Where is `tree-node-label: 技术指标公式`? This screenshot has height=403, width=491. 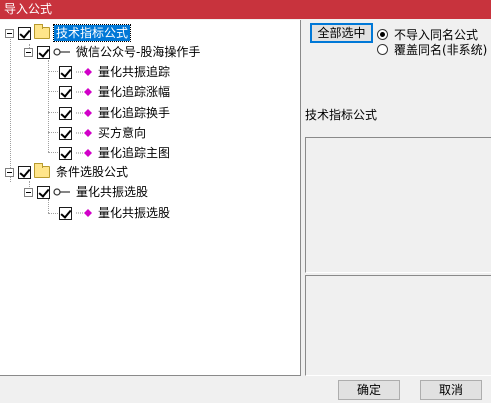 tree-node-label: 技术指标公式 is located at coordinates (92, 33).